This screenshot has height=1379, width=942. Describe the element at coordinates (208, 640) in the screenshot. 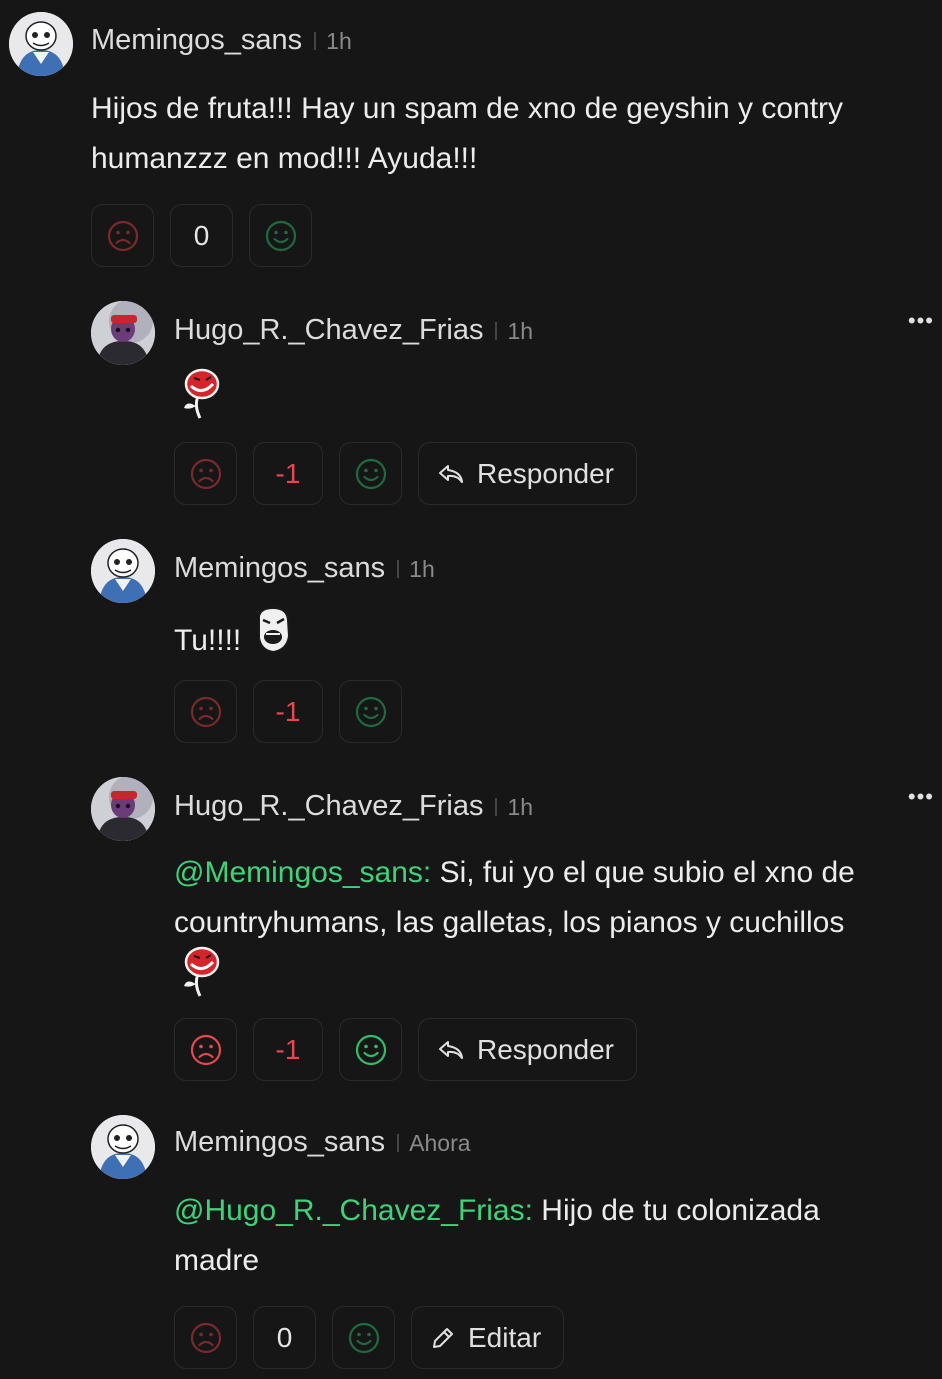

I see `comment-text: Tu!!!!` at that location.